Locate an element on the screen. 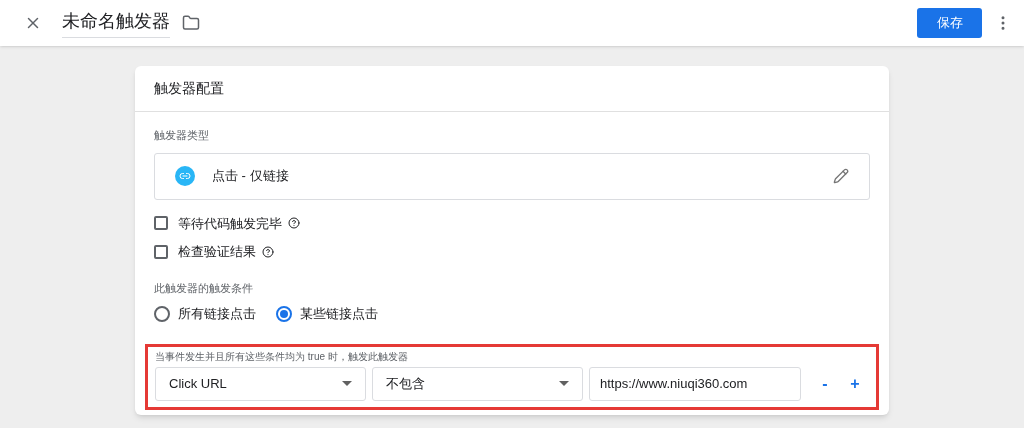 The image size is (1024, 428). radio-label: 所有链接点击 is located at coordinates (217, 314).